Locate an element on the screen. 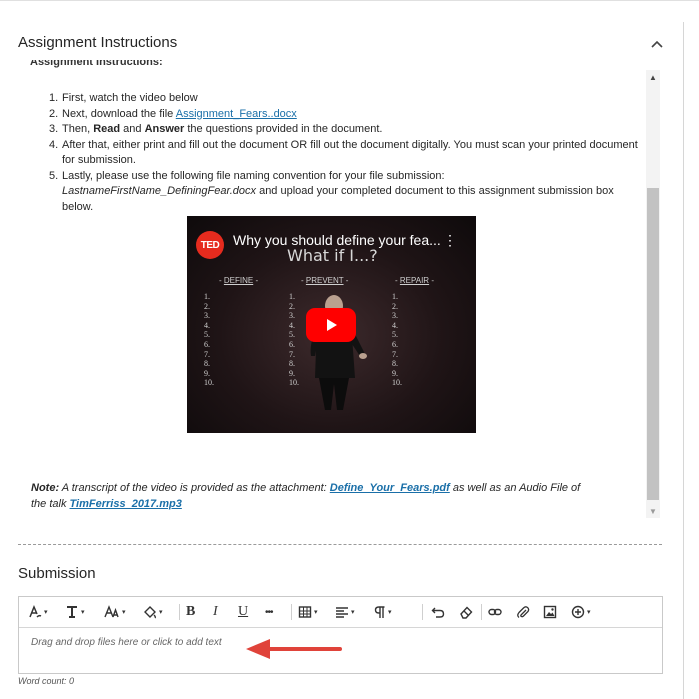  column-heading: PREVENT is located at coordinates (324, 280).